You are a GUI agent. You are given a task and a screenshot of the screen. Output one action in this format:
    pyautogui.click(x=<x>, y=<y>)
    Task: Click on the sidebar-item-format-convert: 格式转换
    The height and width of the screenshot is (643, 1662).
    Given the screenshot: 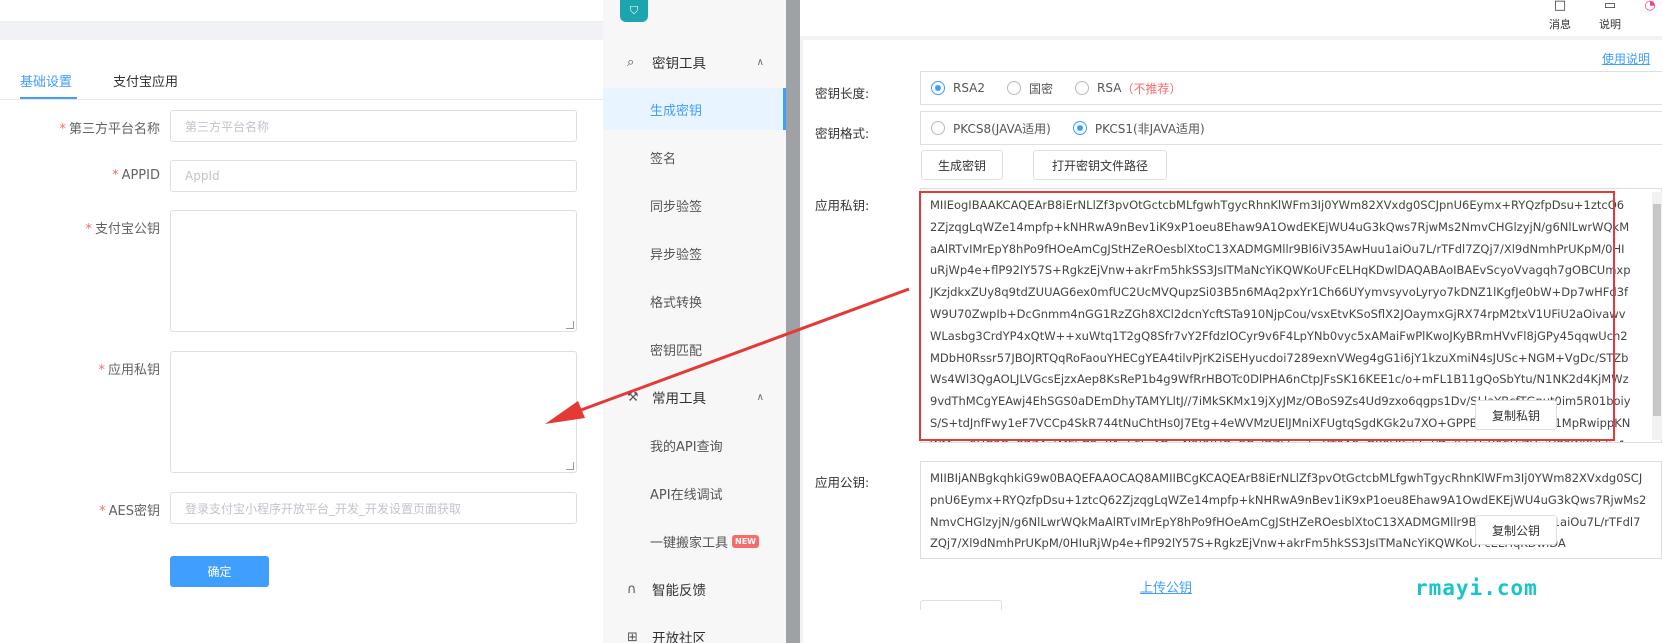 What is the action you would take?
    pyautogui.click(x=694, y=301)
    